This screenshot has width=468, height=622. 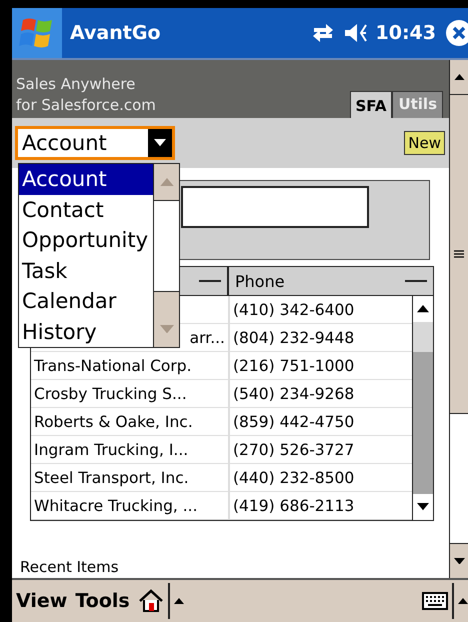 What do you see at coordinates (113, 421) in the screenshot?
I see `table-cell: Roberts & Oake, Inc.` at bounding box center [113, 421].